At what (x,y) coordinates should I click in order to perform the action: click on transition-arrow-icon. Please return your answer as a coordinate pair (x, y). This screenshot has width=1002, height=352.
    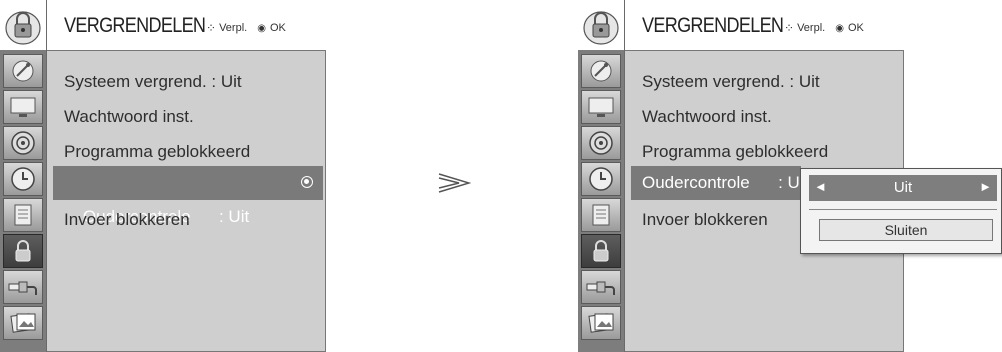
    Looking at the image, I should click on (454, 183).